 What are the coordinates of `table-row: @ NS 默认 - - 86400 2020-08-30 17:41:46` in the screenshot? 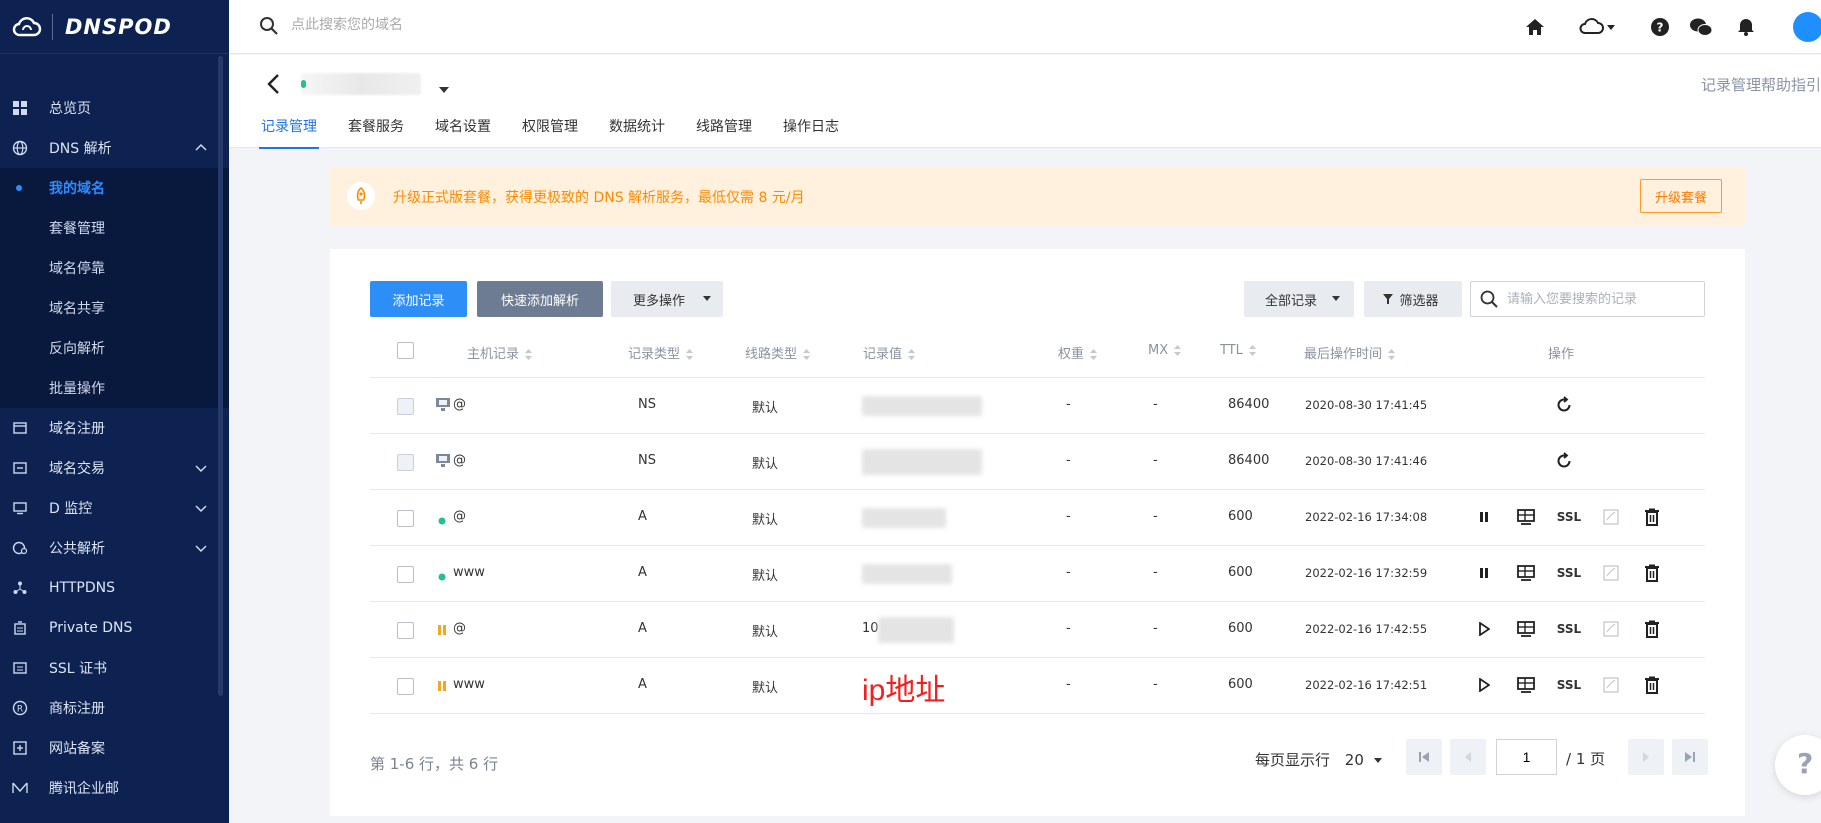 It's located at (1037, 462).